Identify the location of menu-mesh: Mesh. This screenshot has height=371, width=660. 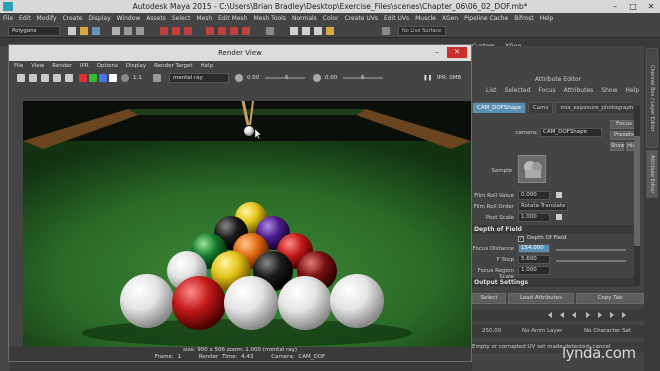
(204, 18).